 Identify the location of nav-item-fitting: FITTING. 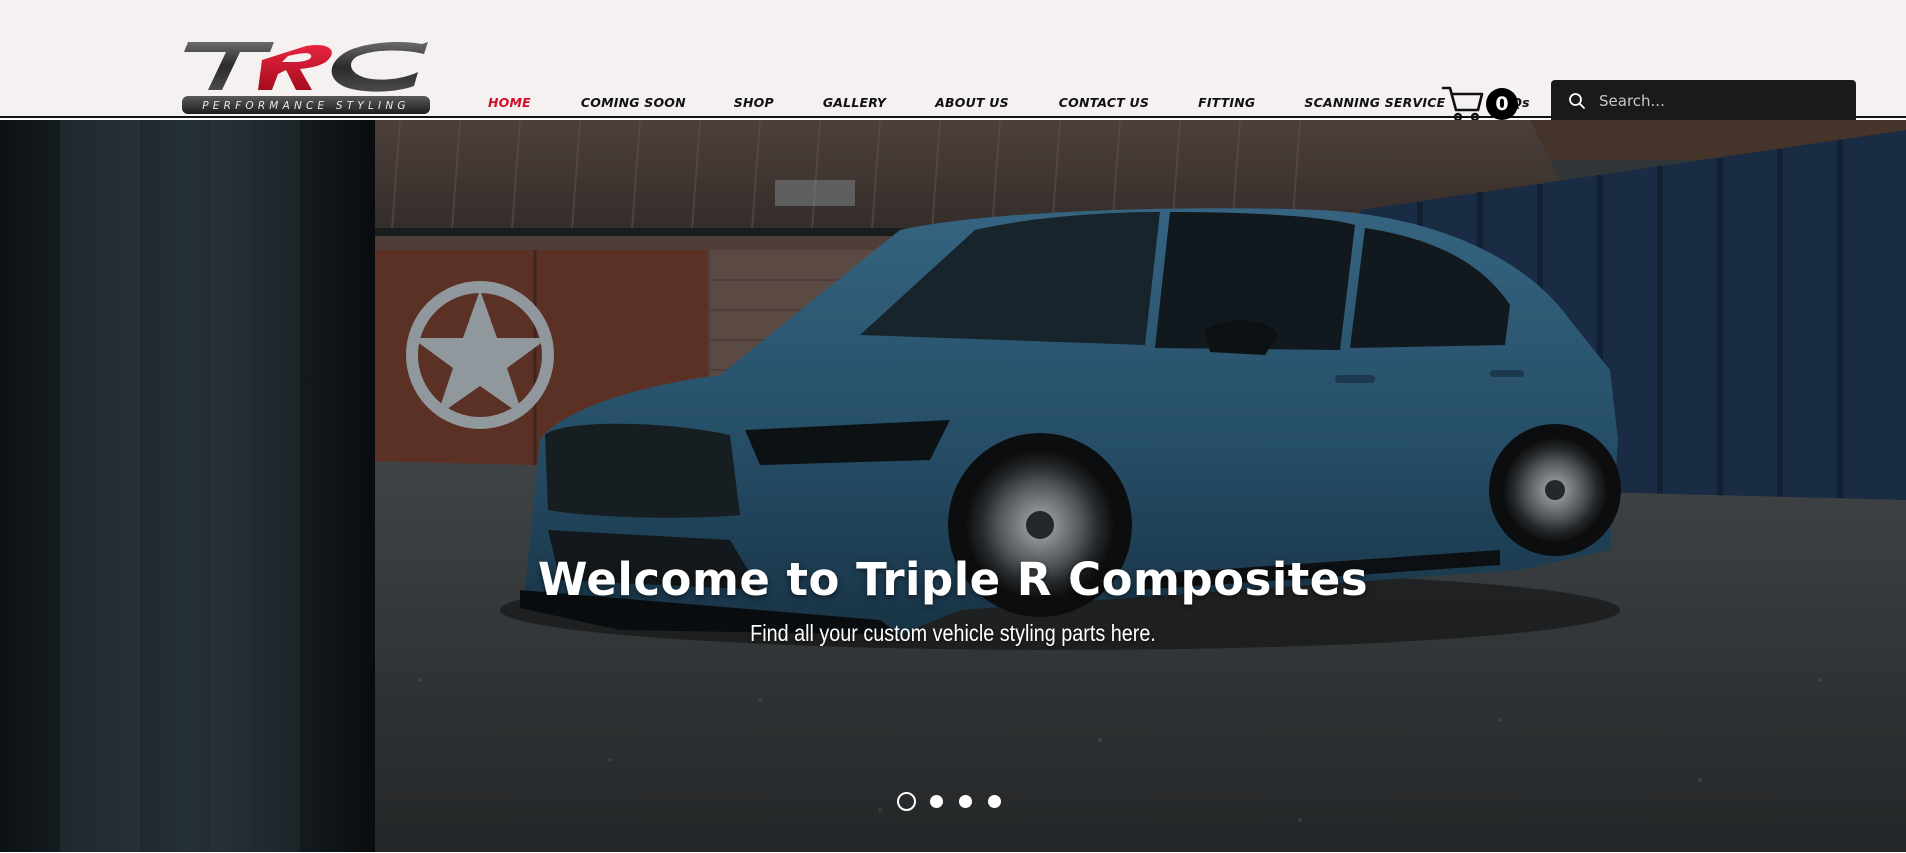
(1226, 102).